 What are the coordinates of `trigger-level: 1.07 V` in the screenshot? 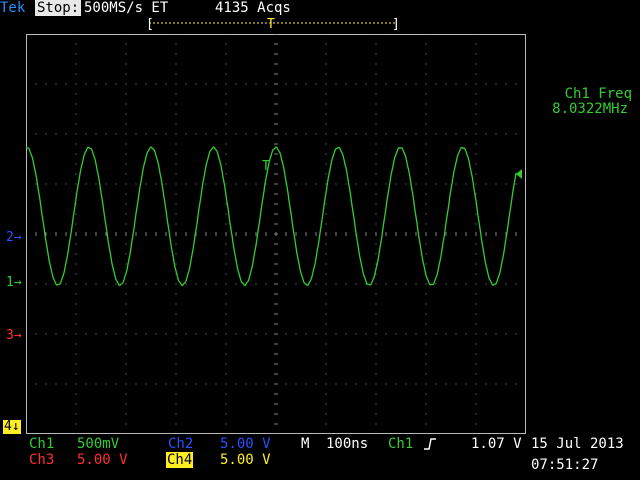 It's located at (496, 444).